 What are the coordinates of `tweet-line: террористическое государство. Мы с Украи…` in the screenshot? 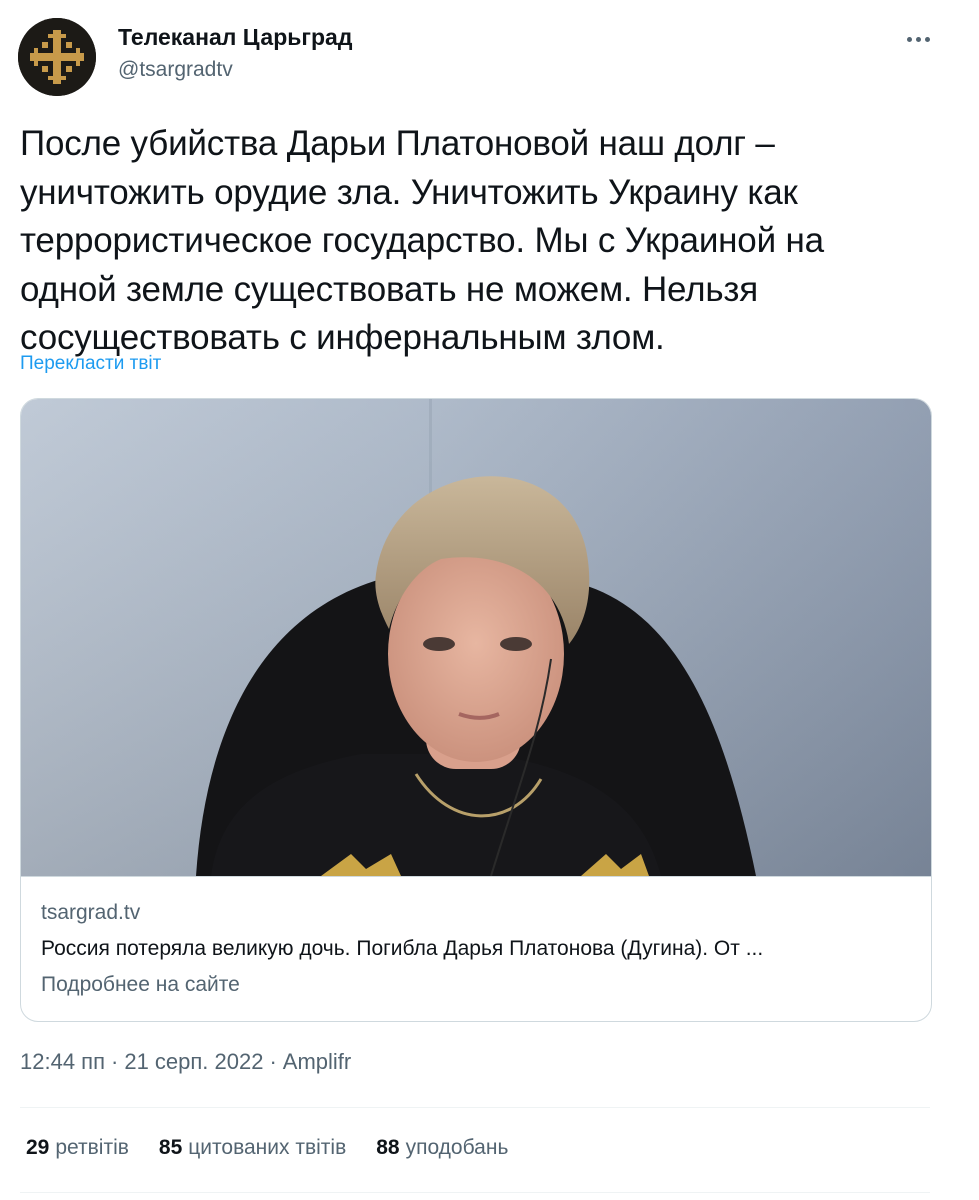 It's located at (422, 240).